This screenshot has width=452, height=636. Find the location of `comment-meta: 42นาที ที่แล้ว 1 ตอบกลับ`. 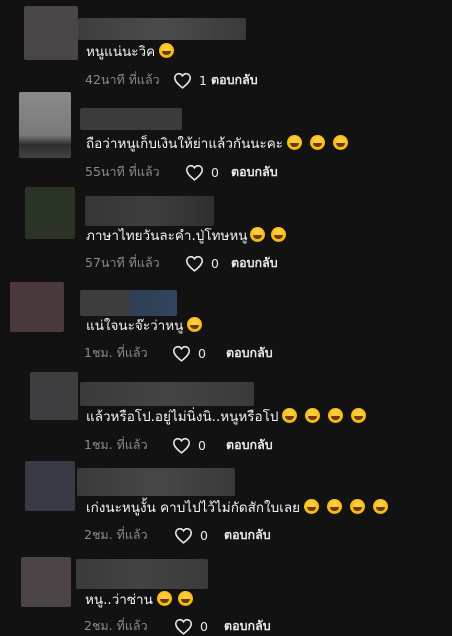

comment-meta: 42นาที ที่แล้ว 1 ตอบกลับ is located at coordinates (171, 80).